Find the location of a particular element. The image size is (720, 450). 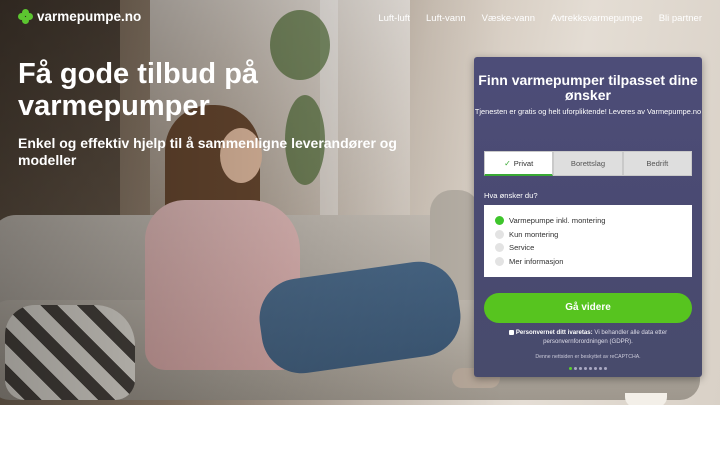

hero-title: Få gode tilbud på varmepumper is located at coordinates (138, 90).